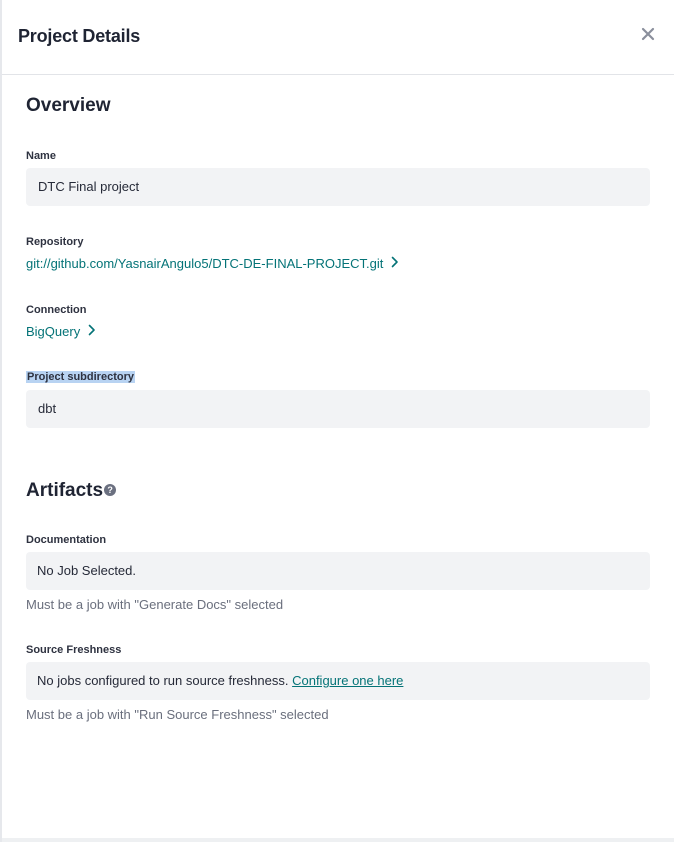  What do you see at coordinates (80, 377) in the screenshot?
I see `subdirectory-label: Project subdirectory` at bounding box center [80, 377].